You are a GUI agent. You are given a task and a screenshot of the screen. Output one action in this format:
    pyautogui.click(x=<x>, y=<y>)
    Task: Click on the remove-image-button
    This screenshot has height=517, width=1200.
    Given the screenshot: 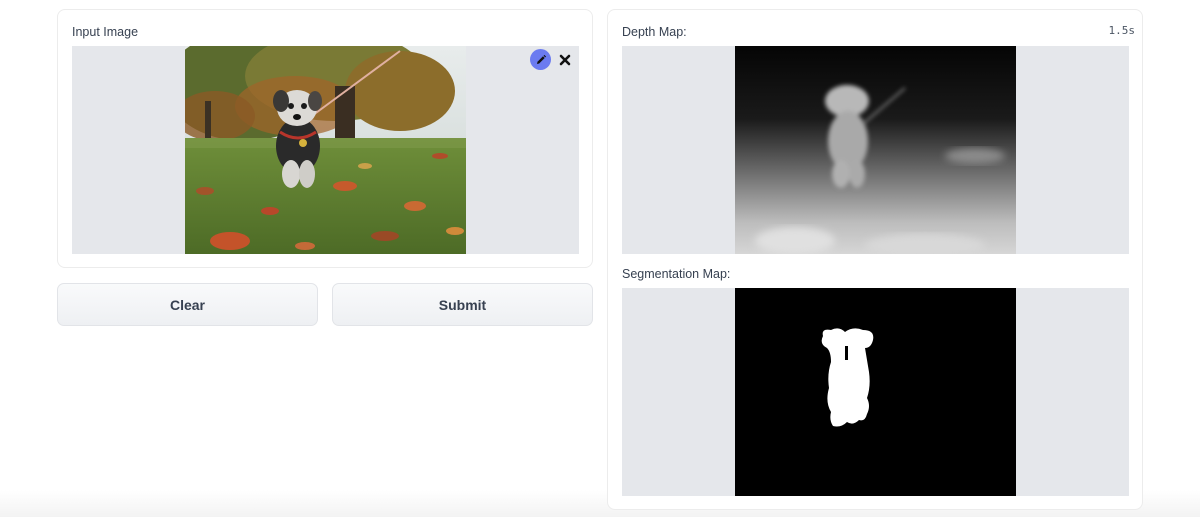 What is the action you would take?
    pyautogui.click(x=564, y=59)
    